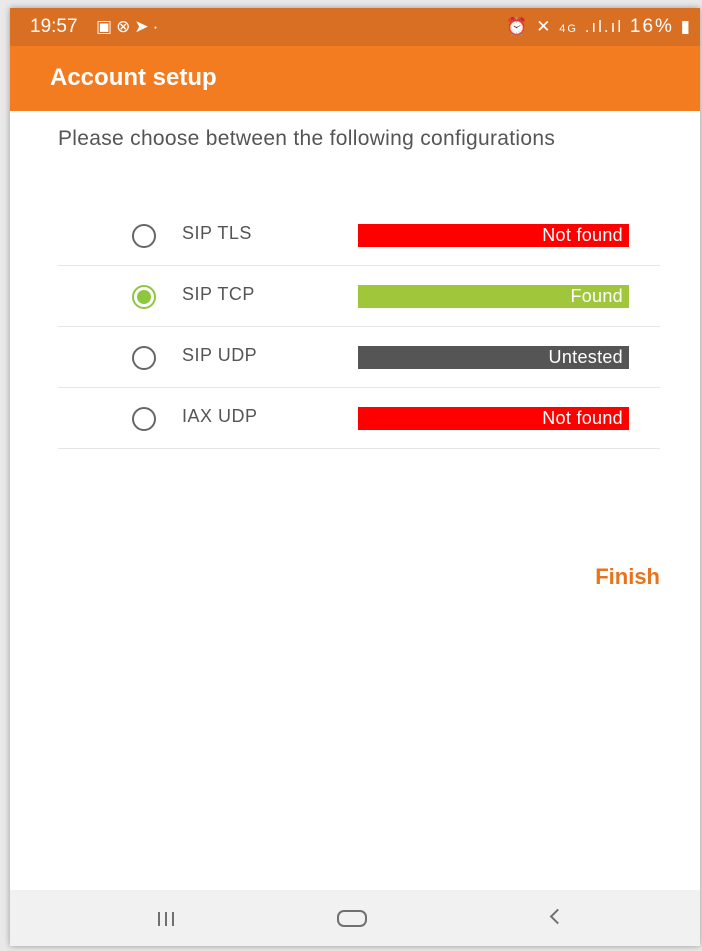 This screenshot has width=702, height=951. What do you see at coordinates (568, 29) in the screenshot?
I see `network-type: 4G` at bounding box center [568, 29].